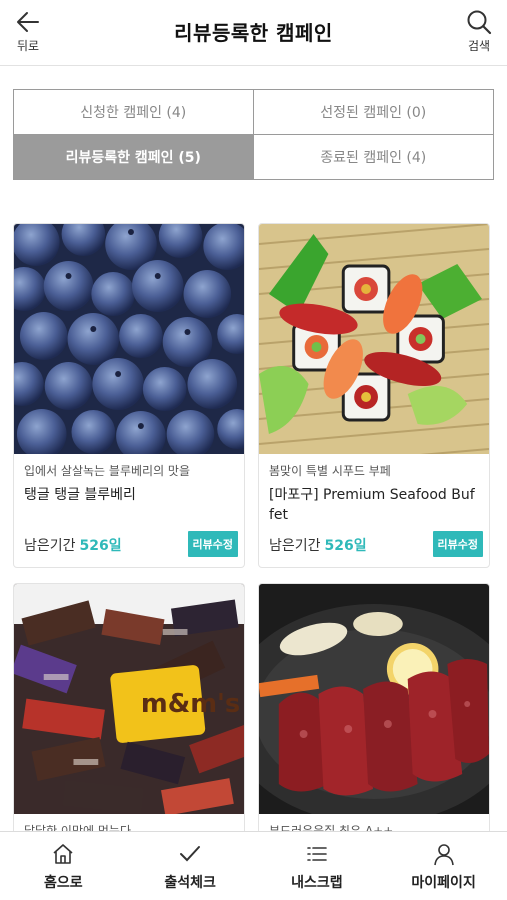  I want to click on campaign-card: m&m's 달달한 이맛에 먹는다, so click(129, 713).